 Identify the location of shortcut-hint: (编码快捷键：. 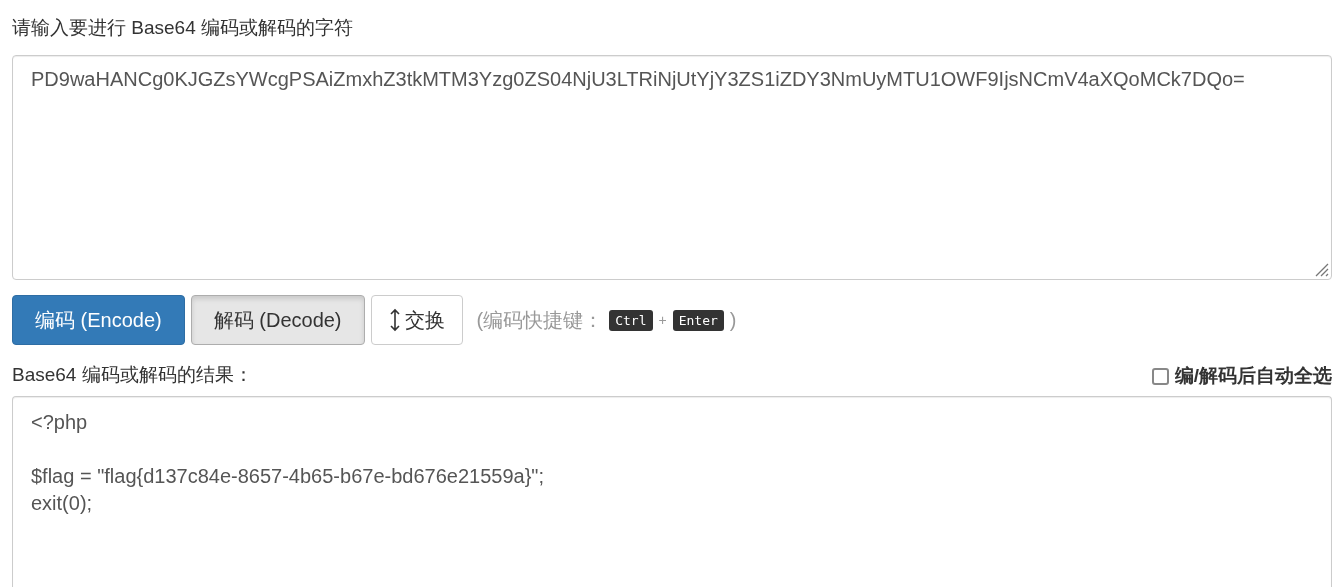
(540, 320).